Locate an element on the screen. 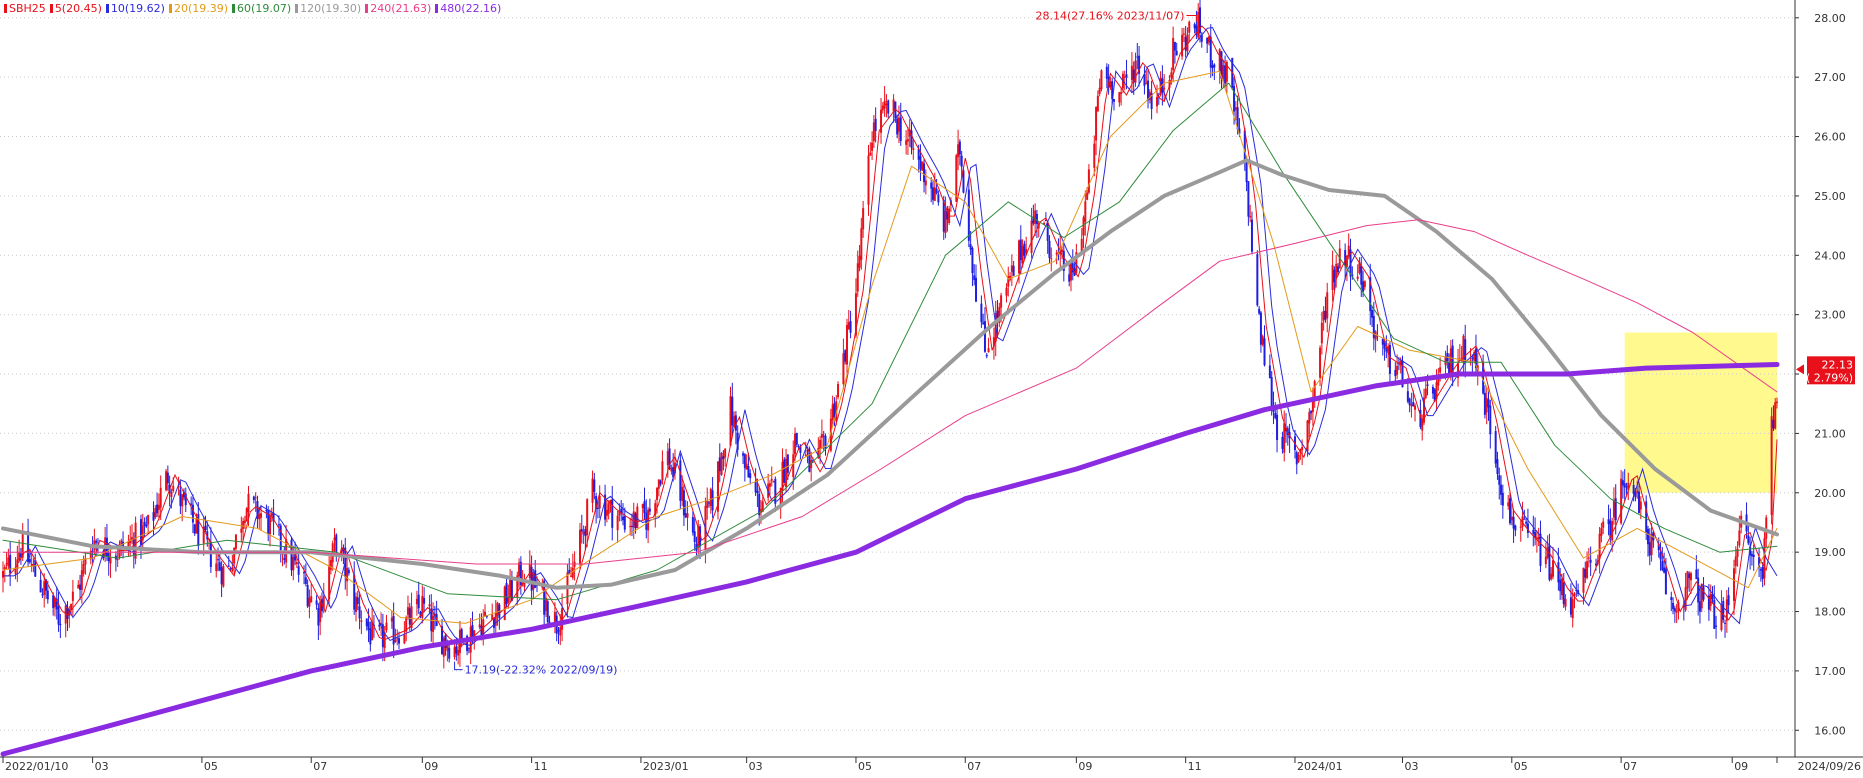 The height and width of the screenshot is (778, 1863). x-tick-label: 05 is located at coordinates (1521, 766).